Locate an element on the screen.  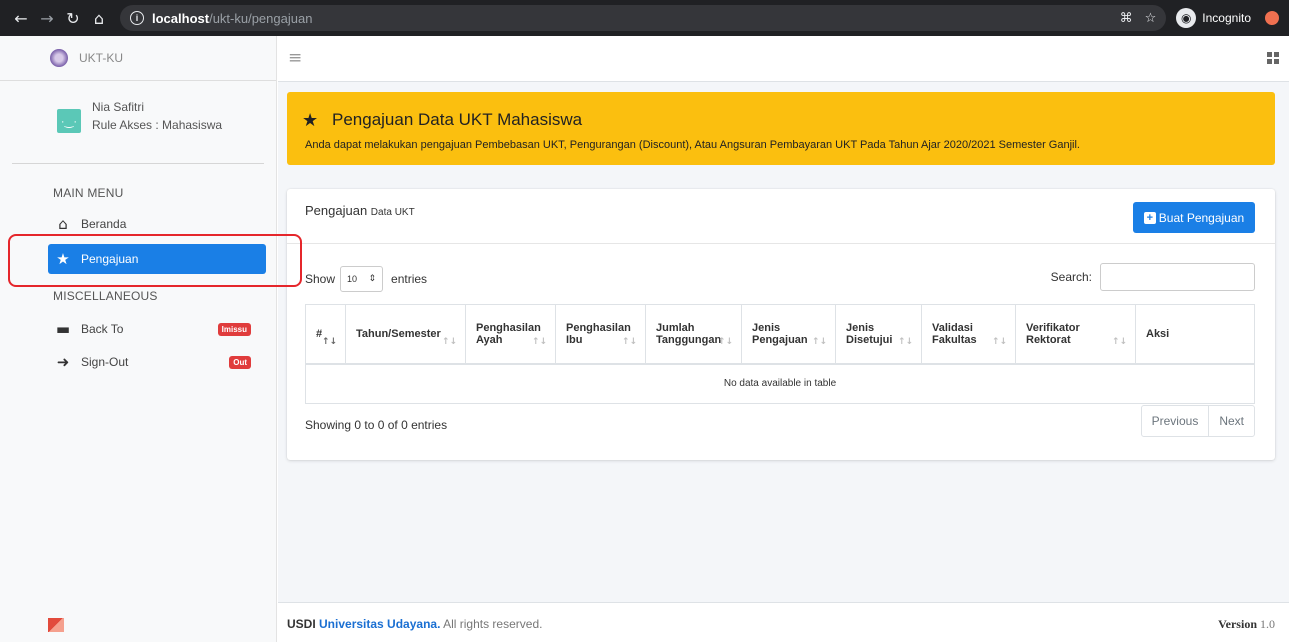
site-info-icon: i is located at coordinates (137, 18).